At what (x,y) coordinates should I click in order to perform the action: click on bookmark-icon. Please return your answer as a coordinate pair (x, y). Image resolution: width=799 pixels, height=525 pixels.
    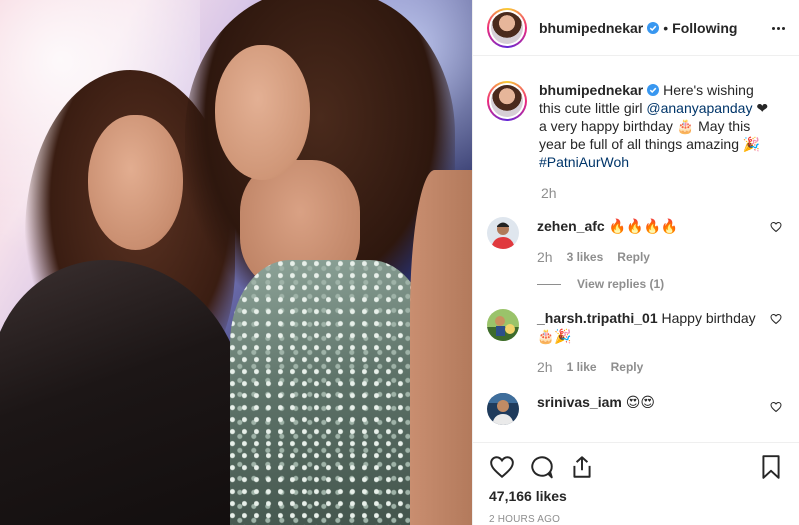
    Looking at the image, I should click on (771, 467).